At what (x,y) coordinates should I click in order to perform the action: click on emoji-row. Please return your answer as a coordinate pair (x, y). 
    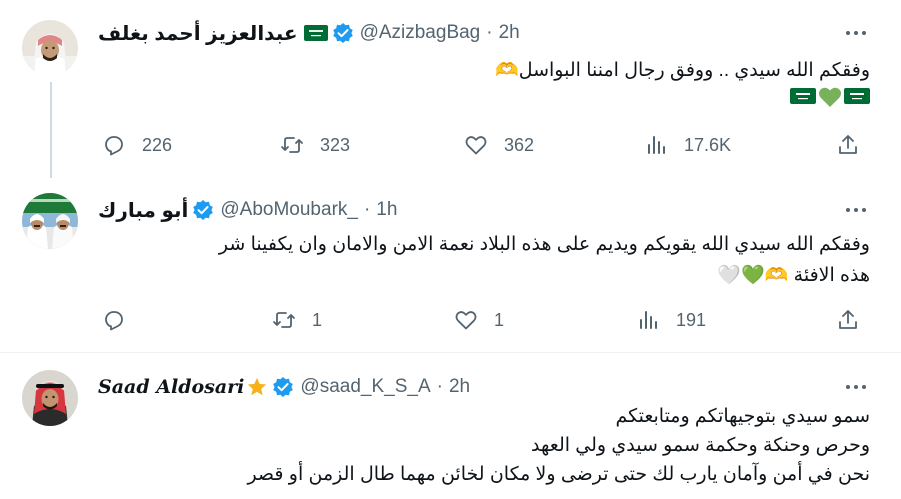
    Looking at the image, I should click on (830, 98).